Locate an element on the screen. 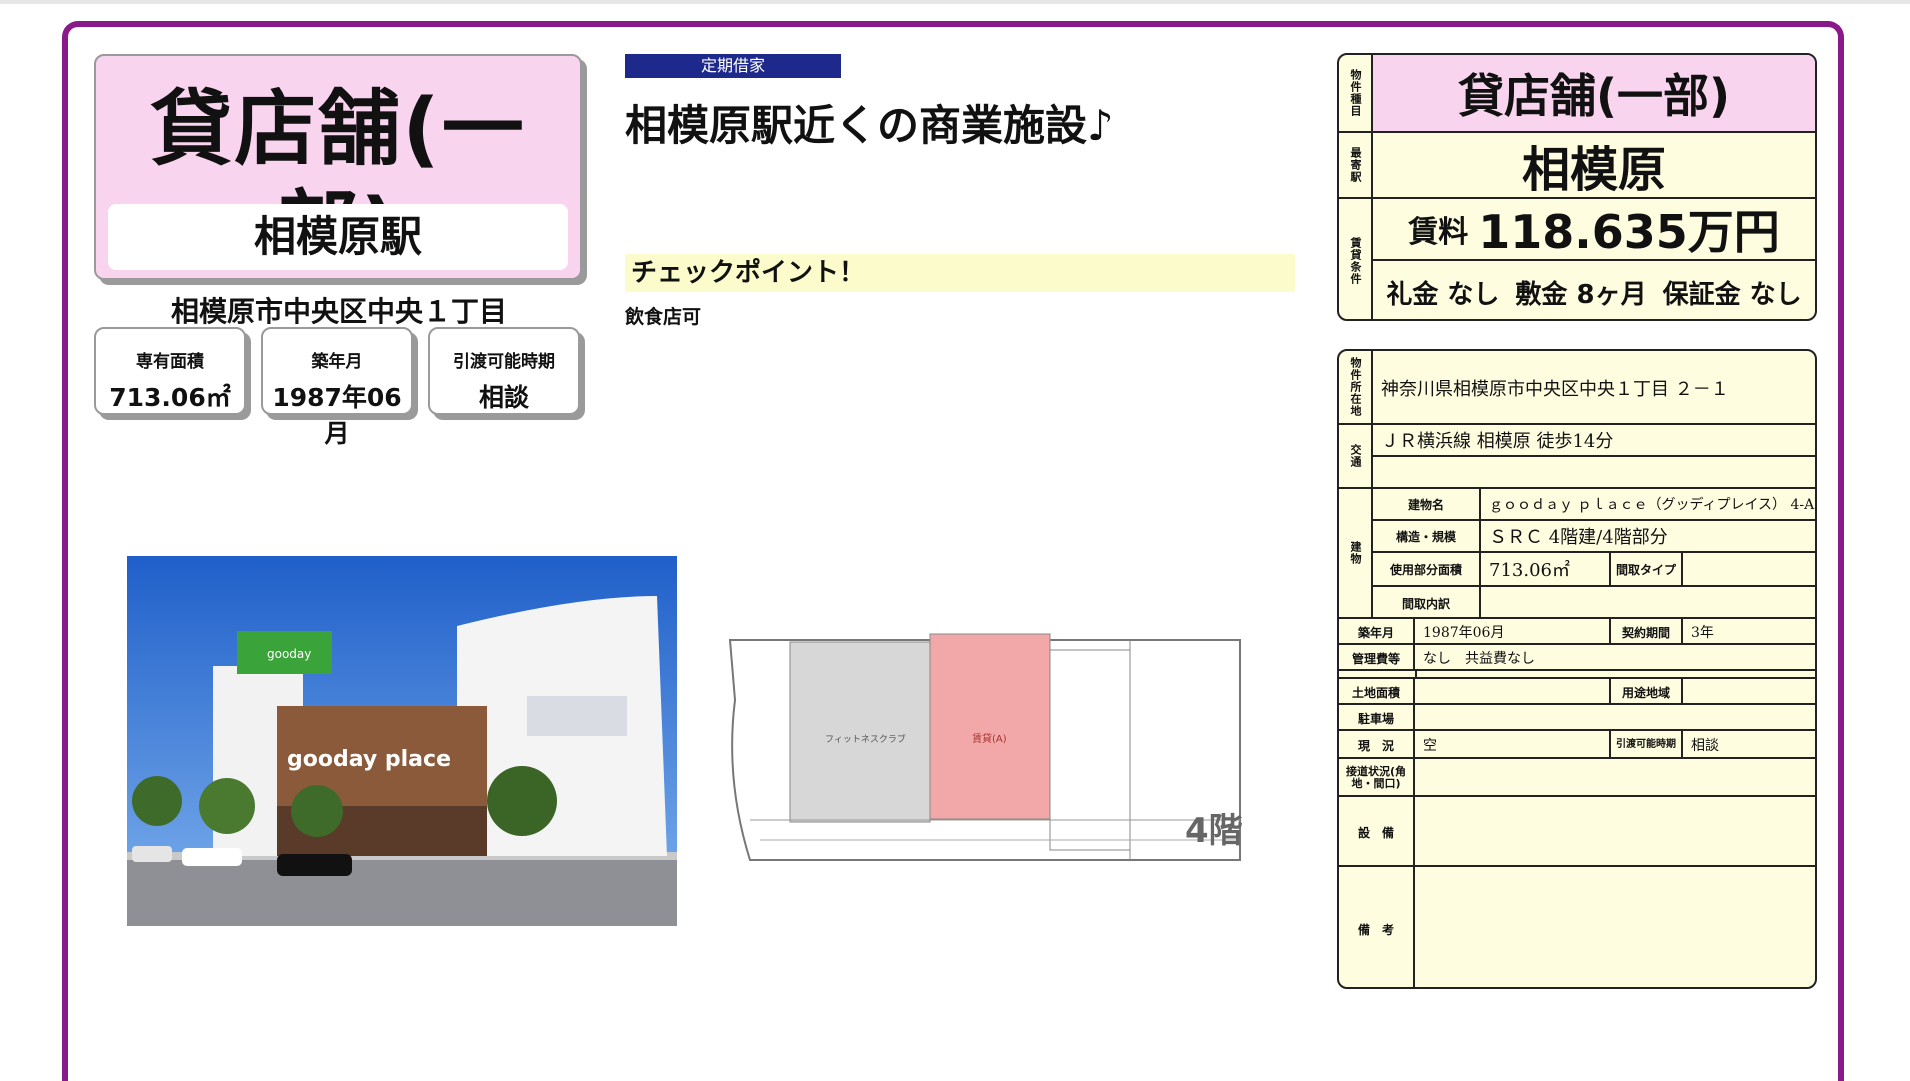 This screenshot has height=1081, width=1910. layout-type-label: 間取タイプ is located at coordinates (1645, 569).